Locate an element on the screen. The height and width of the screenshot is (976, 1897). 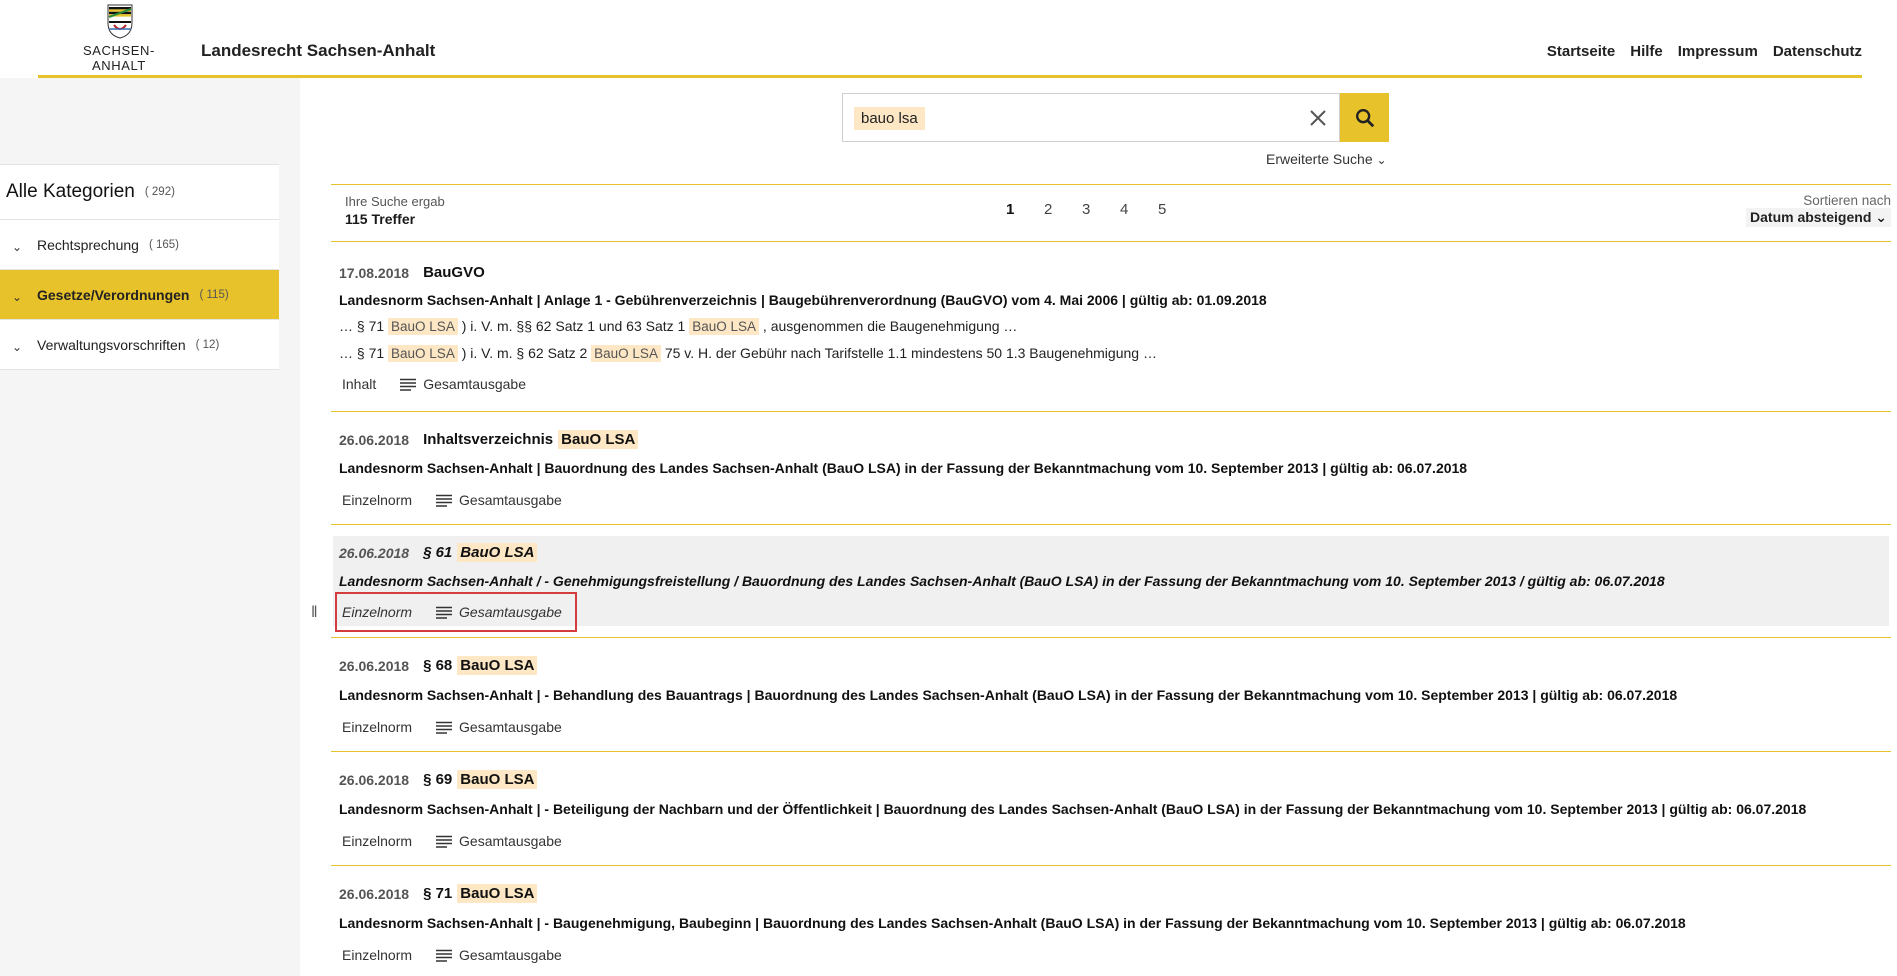
result-title: Inhaltsverzeichnis is located at coordinates (488, 439).